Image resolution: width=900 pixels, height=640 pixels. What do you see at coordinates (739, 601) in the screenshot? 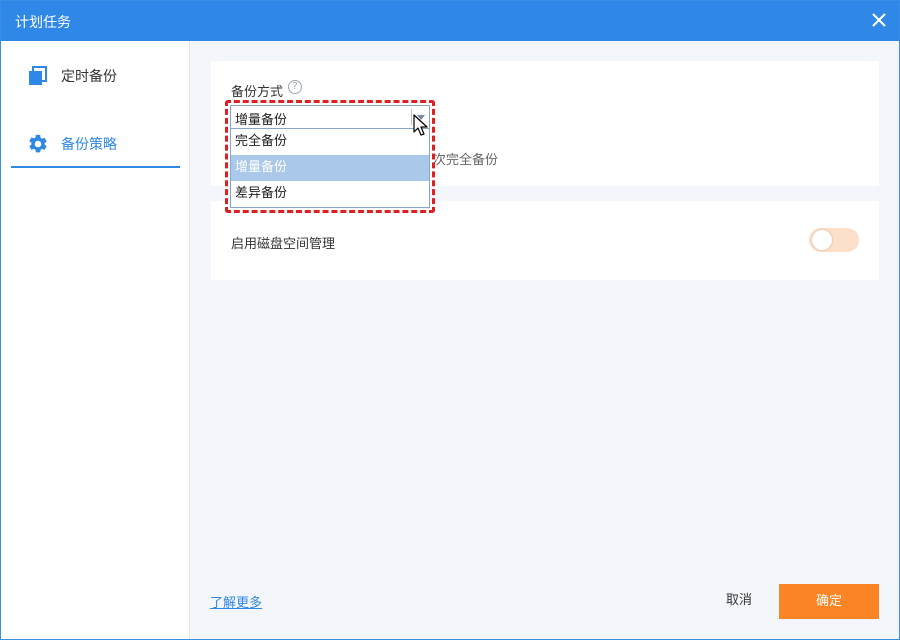
I see `cancel-button: 取消` at bounding box center [739, 601].